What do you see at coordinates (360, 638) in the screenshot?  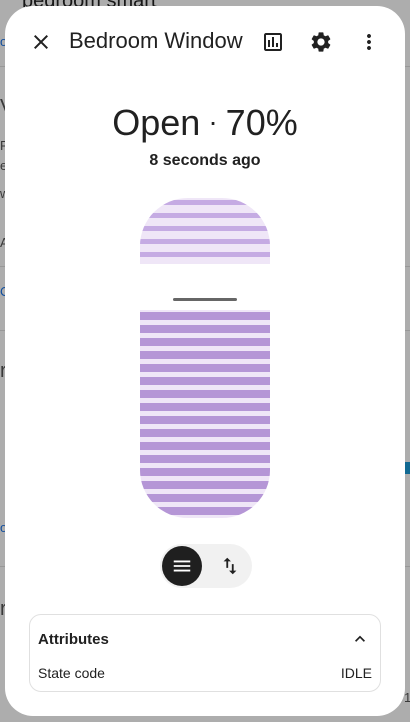 I see `chevron-up-icon` at bounding box center [360, 638].